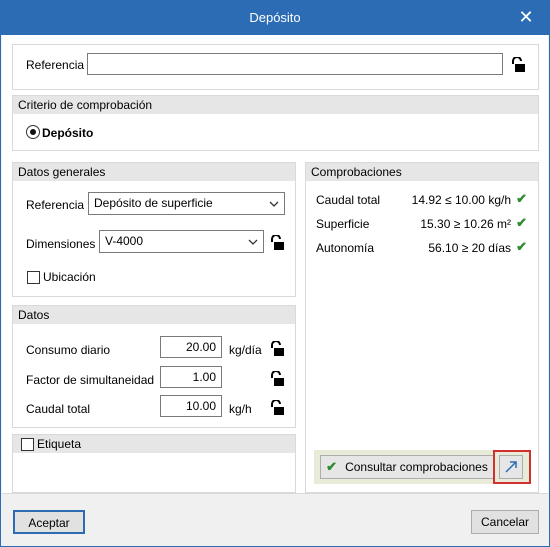 Image resolution: width=550 pixels, height=547 pixels. Describe the element at coordinates (59, 444) in the screenshot. I see `etiqueta-label: Etiqueta` at that location.